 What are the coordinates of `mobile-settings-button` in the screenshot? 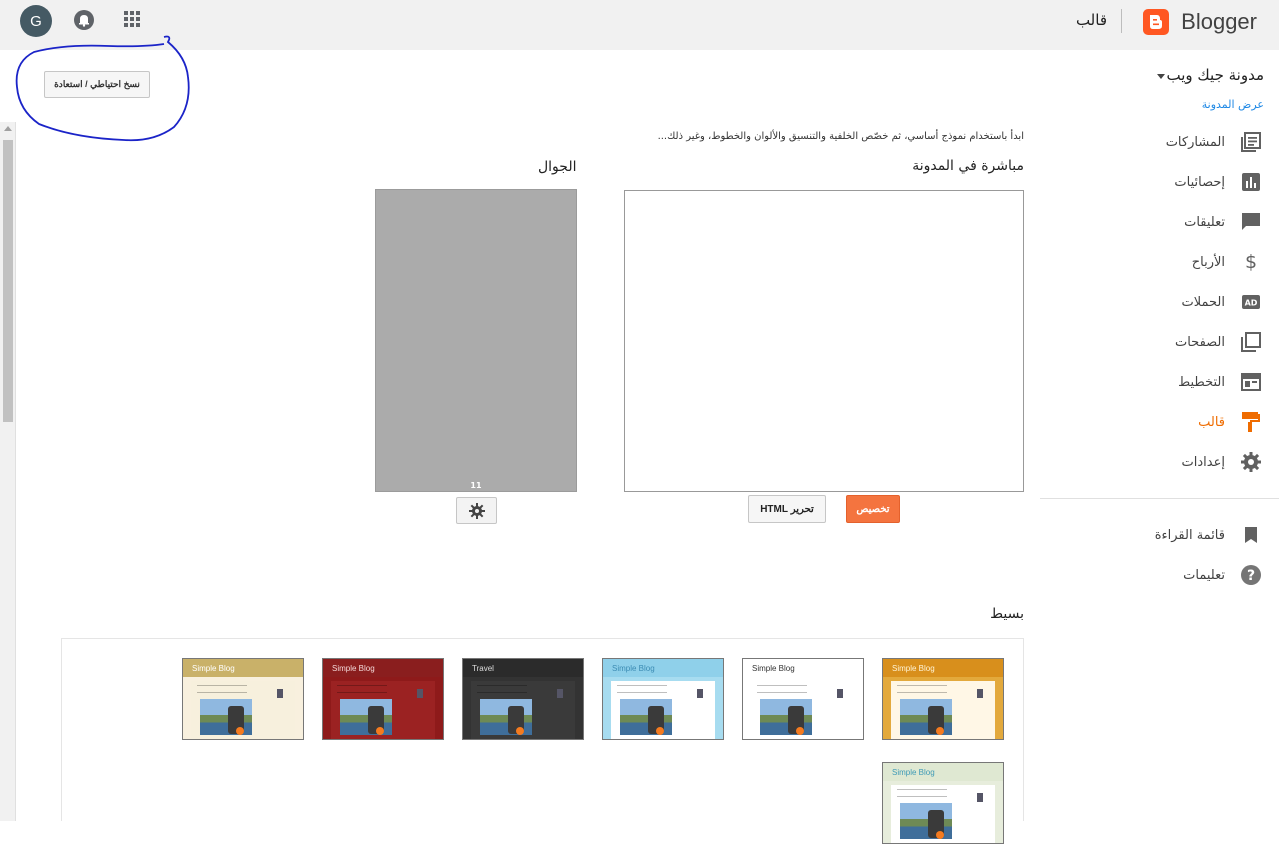 It's located at (476, 510).